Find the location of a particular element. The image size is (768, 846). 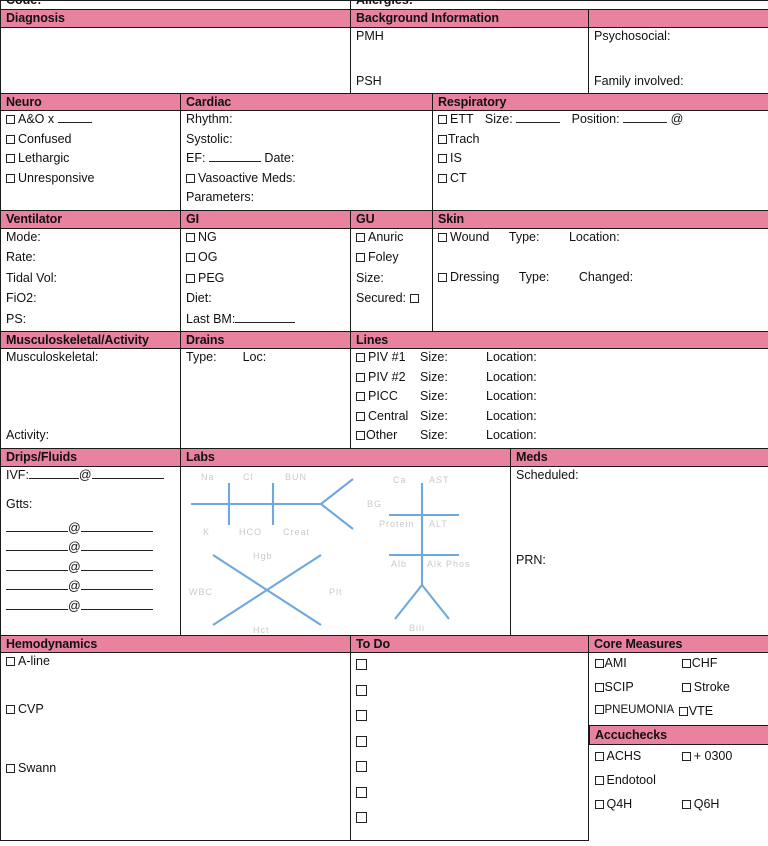

line-row-piv1: PIV #1 Size: Location: is located at coordinates (560, 357).